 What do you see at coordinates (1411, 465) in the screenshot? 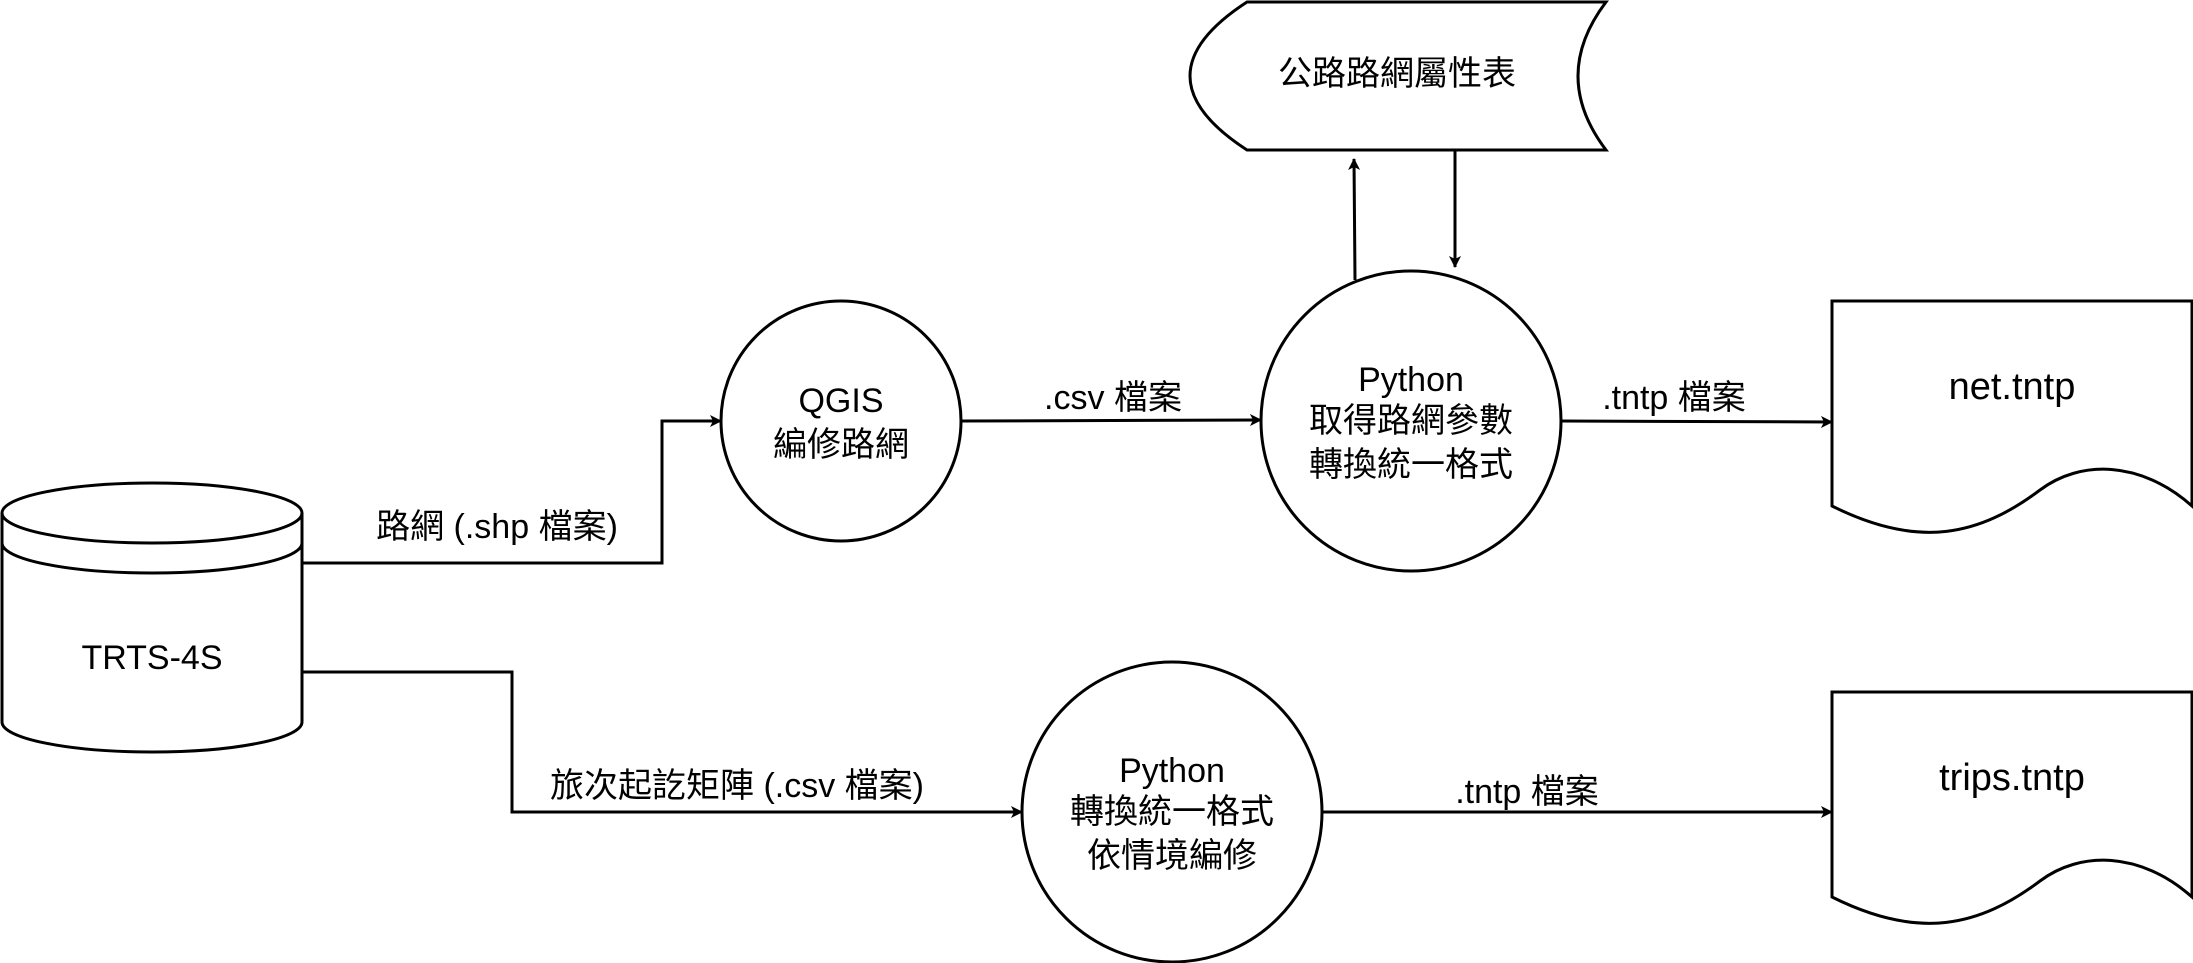
I see `python-net-label-line3: 轉換統一格式` at bounding box center [1411, 465].